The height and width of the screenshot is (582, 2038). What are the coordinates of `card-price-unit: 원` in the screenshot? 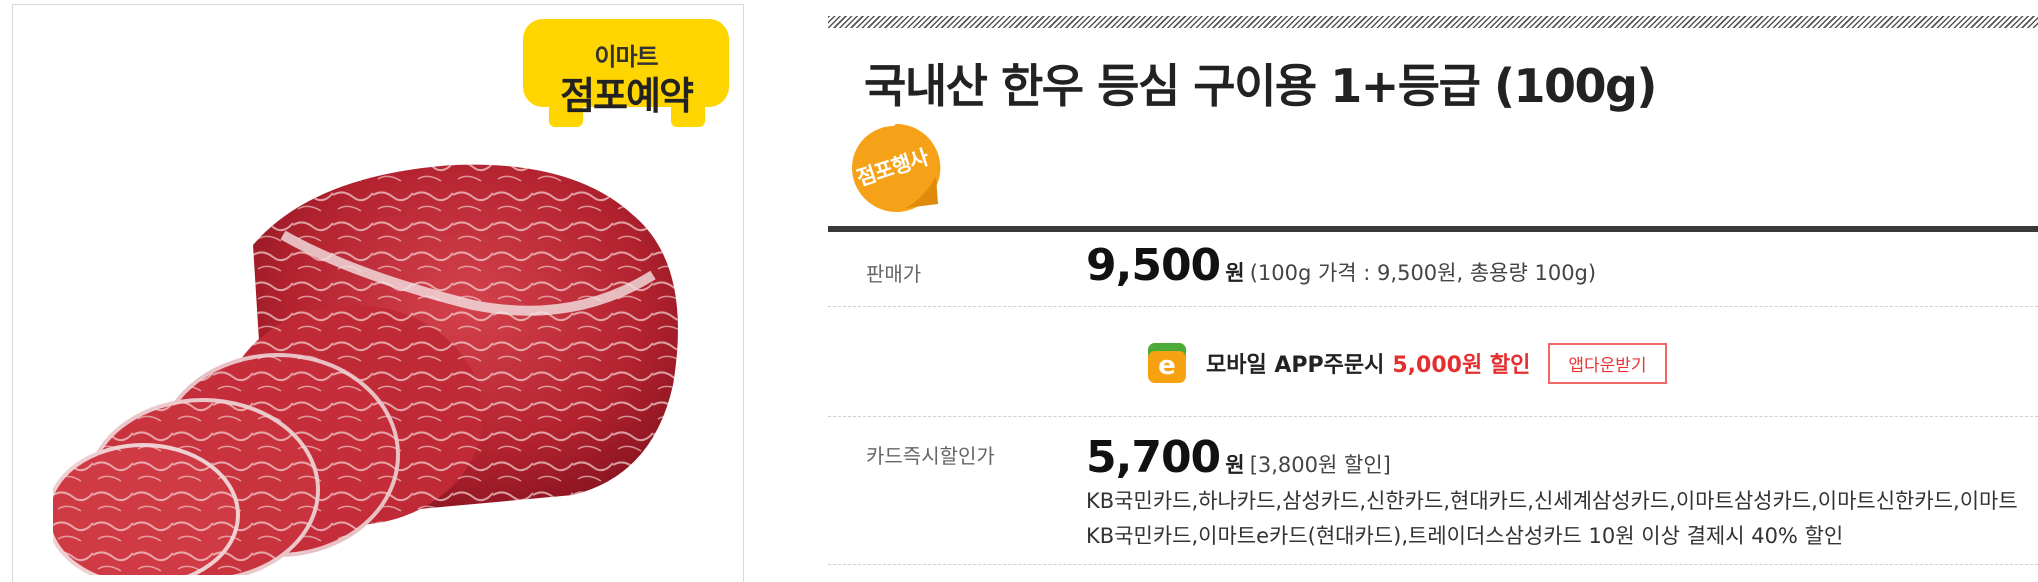 It's located at (1235, 465).